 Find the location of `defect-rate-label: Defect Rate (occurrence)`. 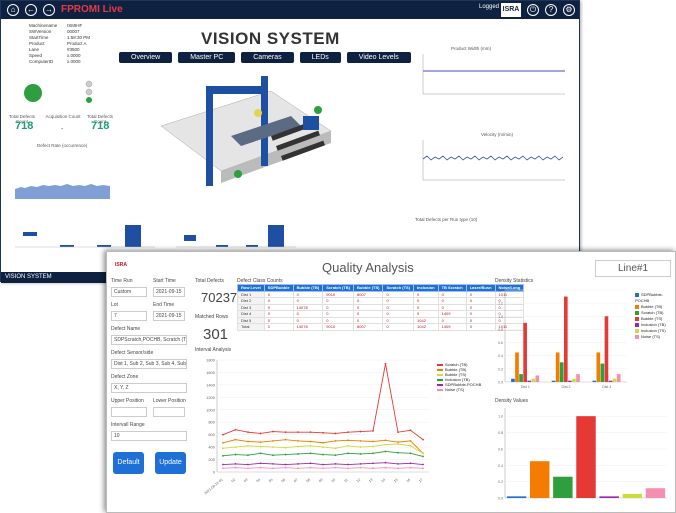

defect-rate-label: Defect Rate (occurrence) is located at coordinates (62, 145).